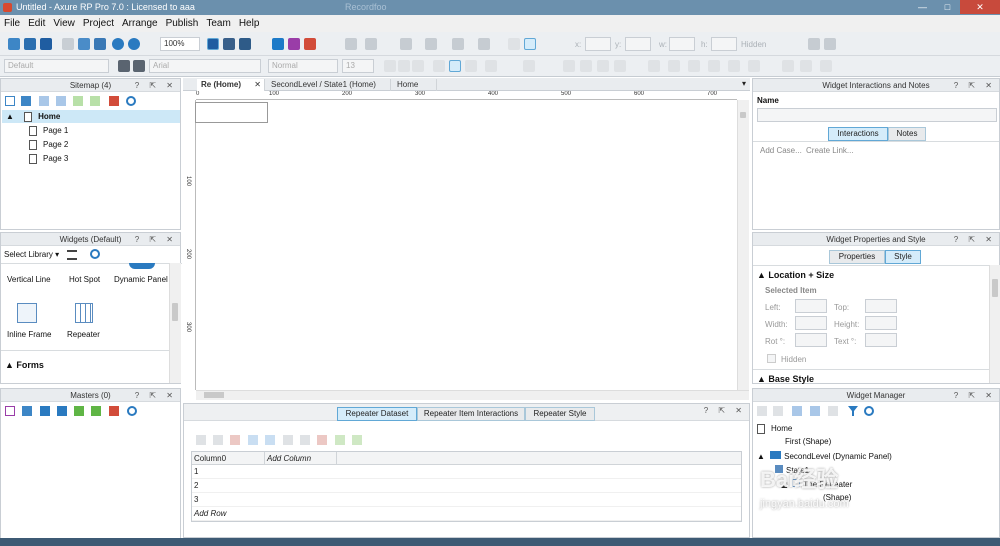 Image resolution: width=1000 pixels, height=546 pixels. I want to click on unlock-icon, so click(806, 66).